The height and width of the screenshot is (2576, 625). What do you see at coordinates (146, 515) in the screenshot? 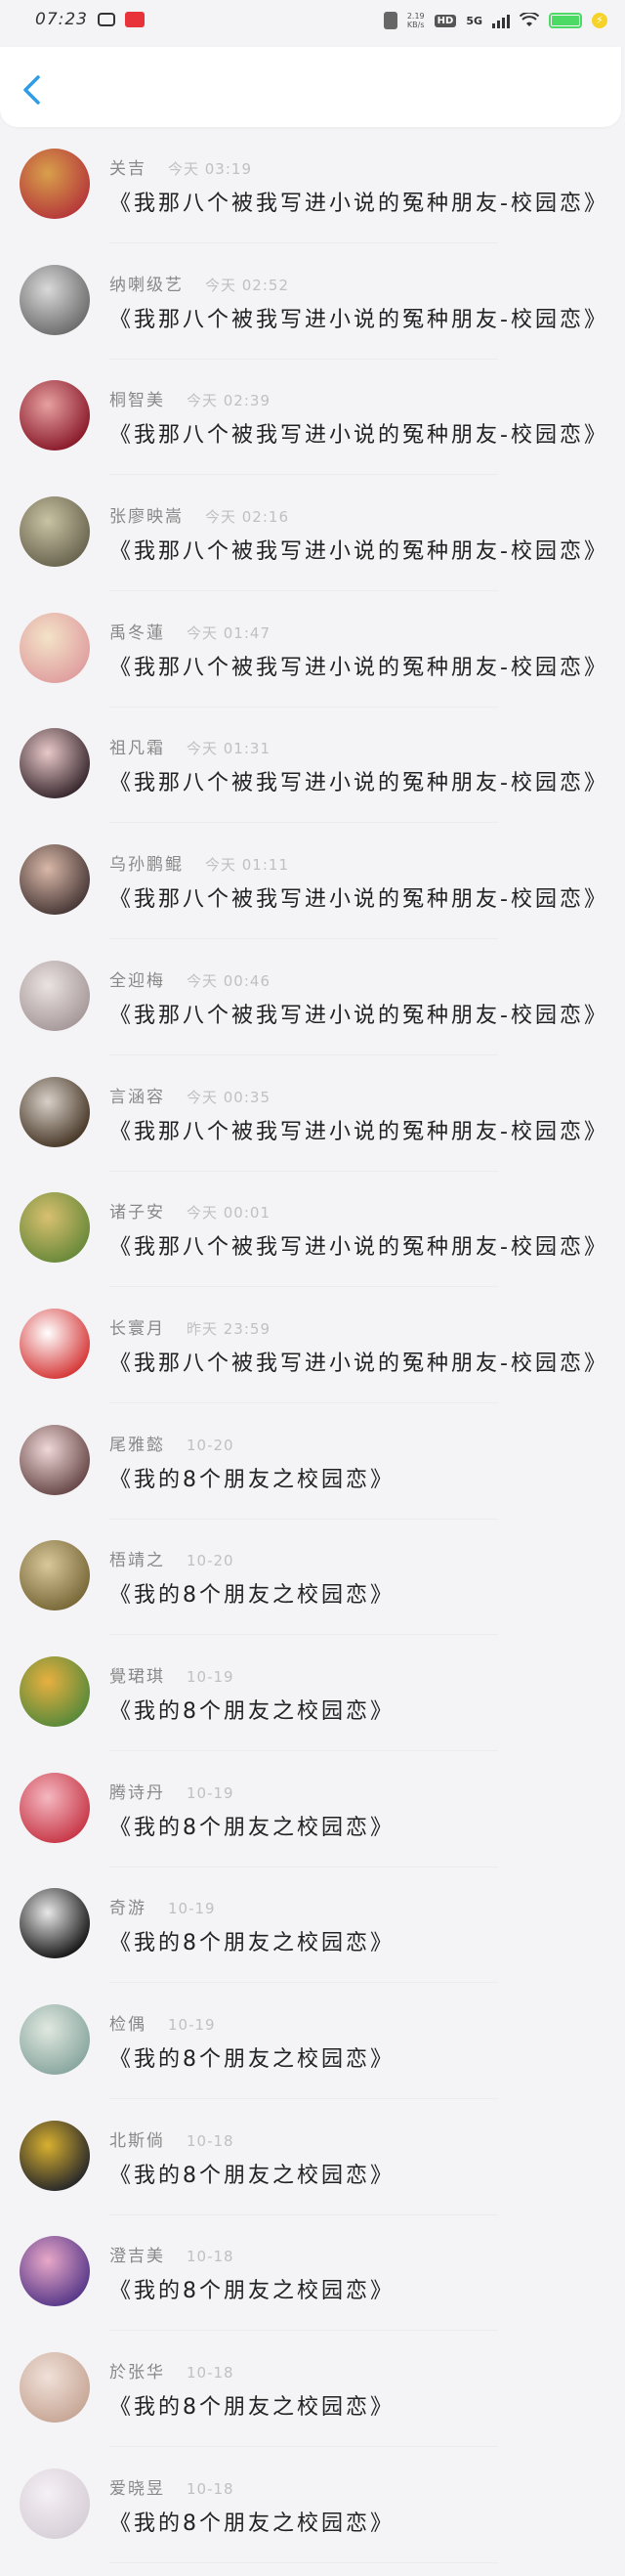
I see `user-name: 张廖映嵩` at bounding box center [146, 515].